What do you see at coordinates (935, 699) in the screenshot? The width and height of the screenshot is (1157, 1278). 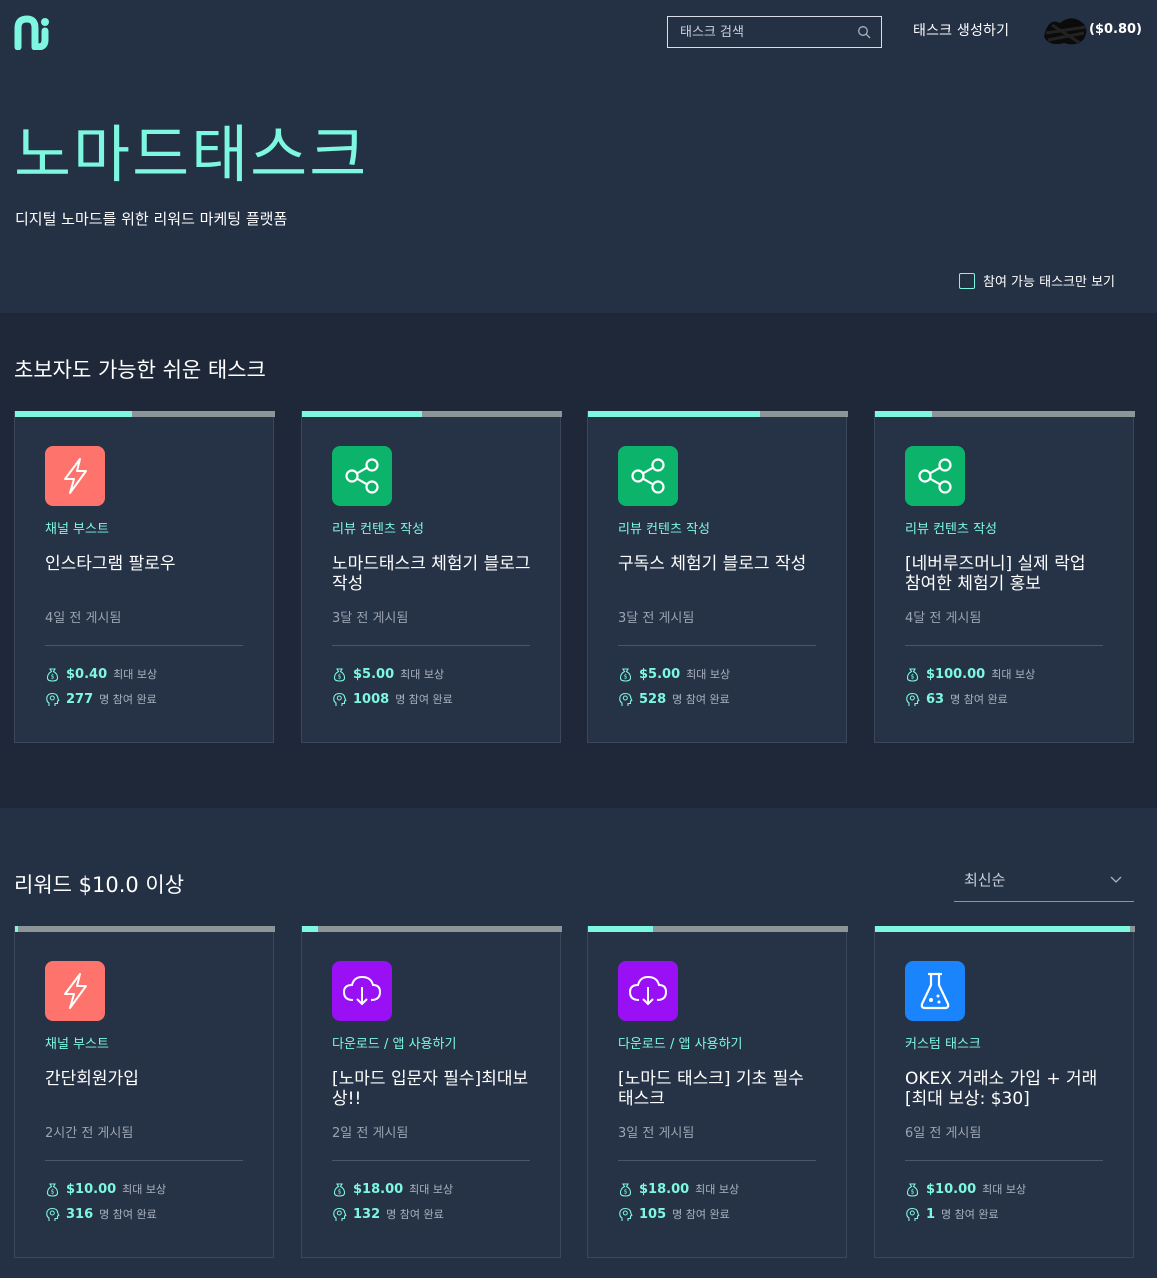 I see `participant-count: 63` at bounding box center [935, 699].